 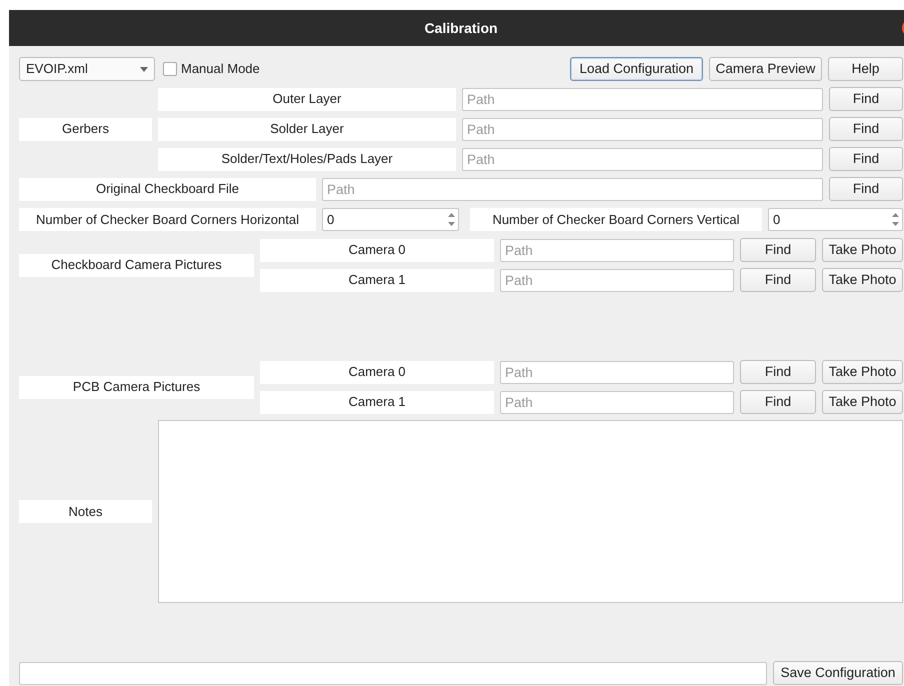 I want to click on corners-label: Number of Checker Board Corners Horizontal, so click(x=167, y=219).